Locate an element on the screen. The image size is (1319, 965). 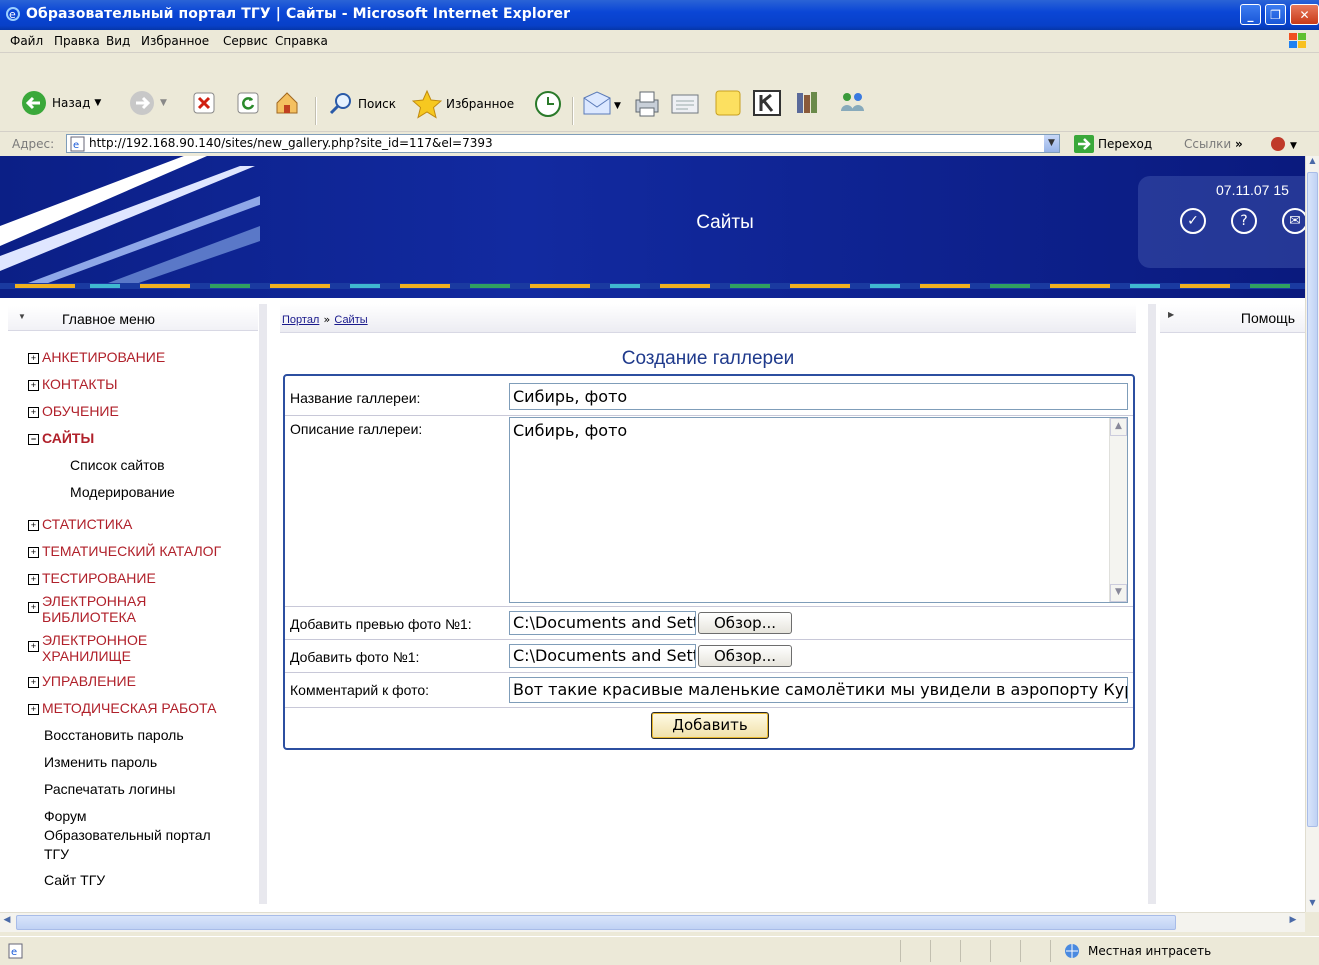
menu-view: Вид is located at coordinates (118, 41).